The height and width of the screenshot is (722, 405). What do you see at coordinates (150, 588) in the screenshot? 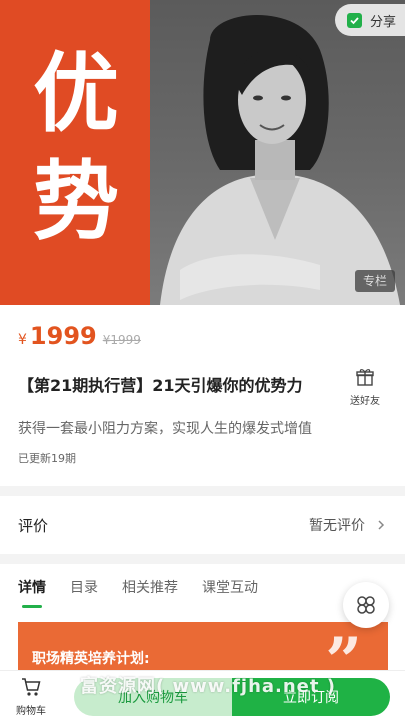
I see `tab-recommendations: 相关推荐` at bounding box center [150, 588].